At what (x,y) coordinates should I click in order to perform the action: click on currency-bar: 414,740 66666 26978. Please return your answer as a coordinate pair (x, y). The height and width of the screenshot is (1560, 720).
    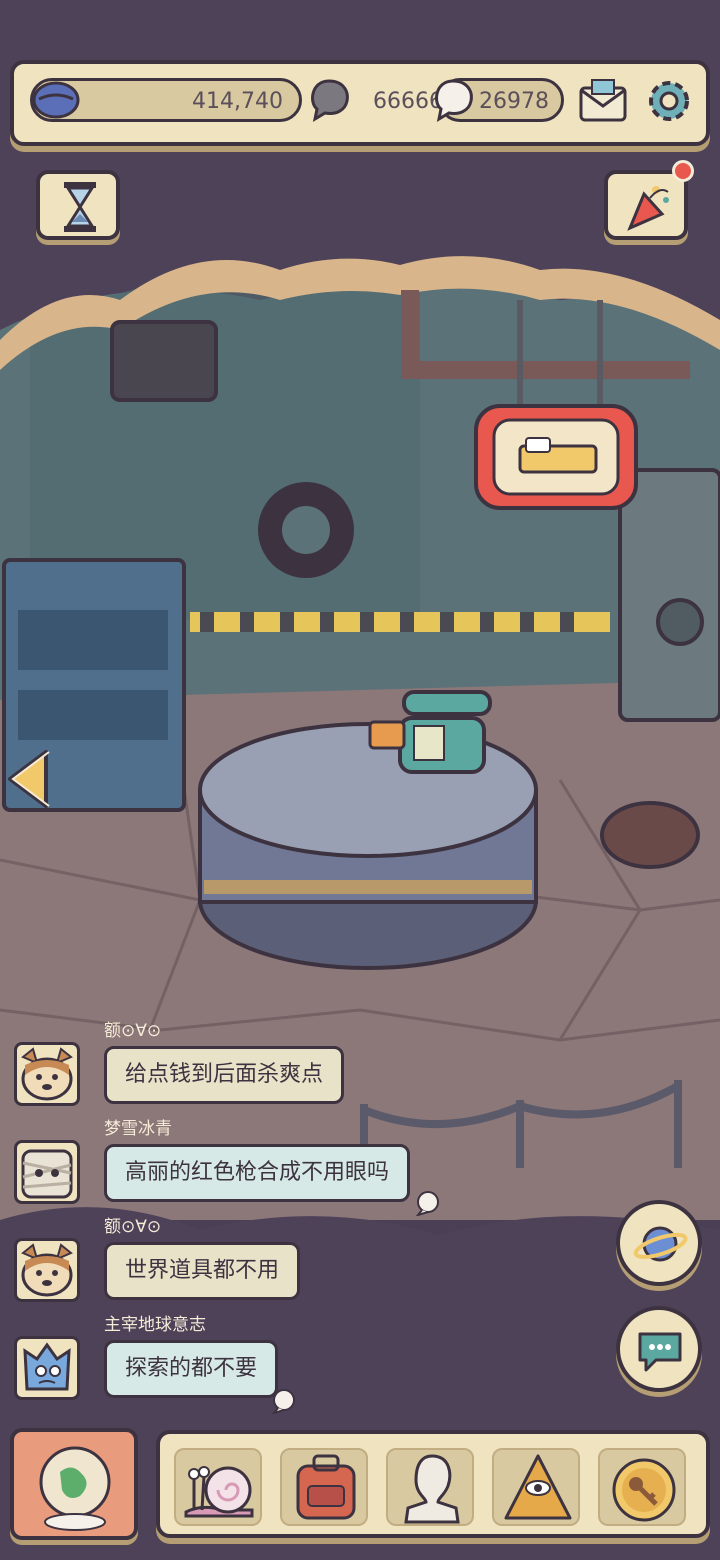
    Looking at the image, I should click on (360, 103).